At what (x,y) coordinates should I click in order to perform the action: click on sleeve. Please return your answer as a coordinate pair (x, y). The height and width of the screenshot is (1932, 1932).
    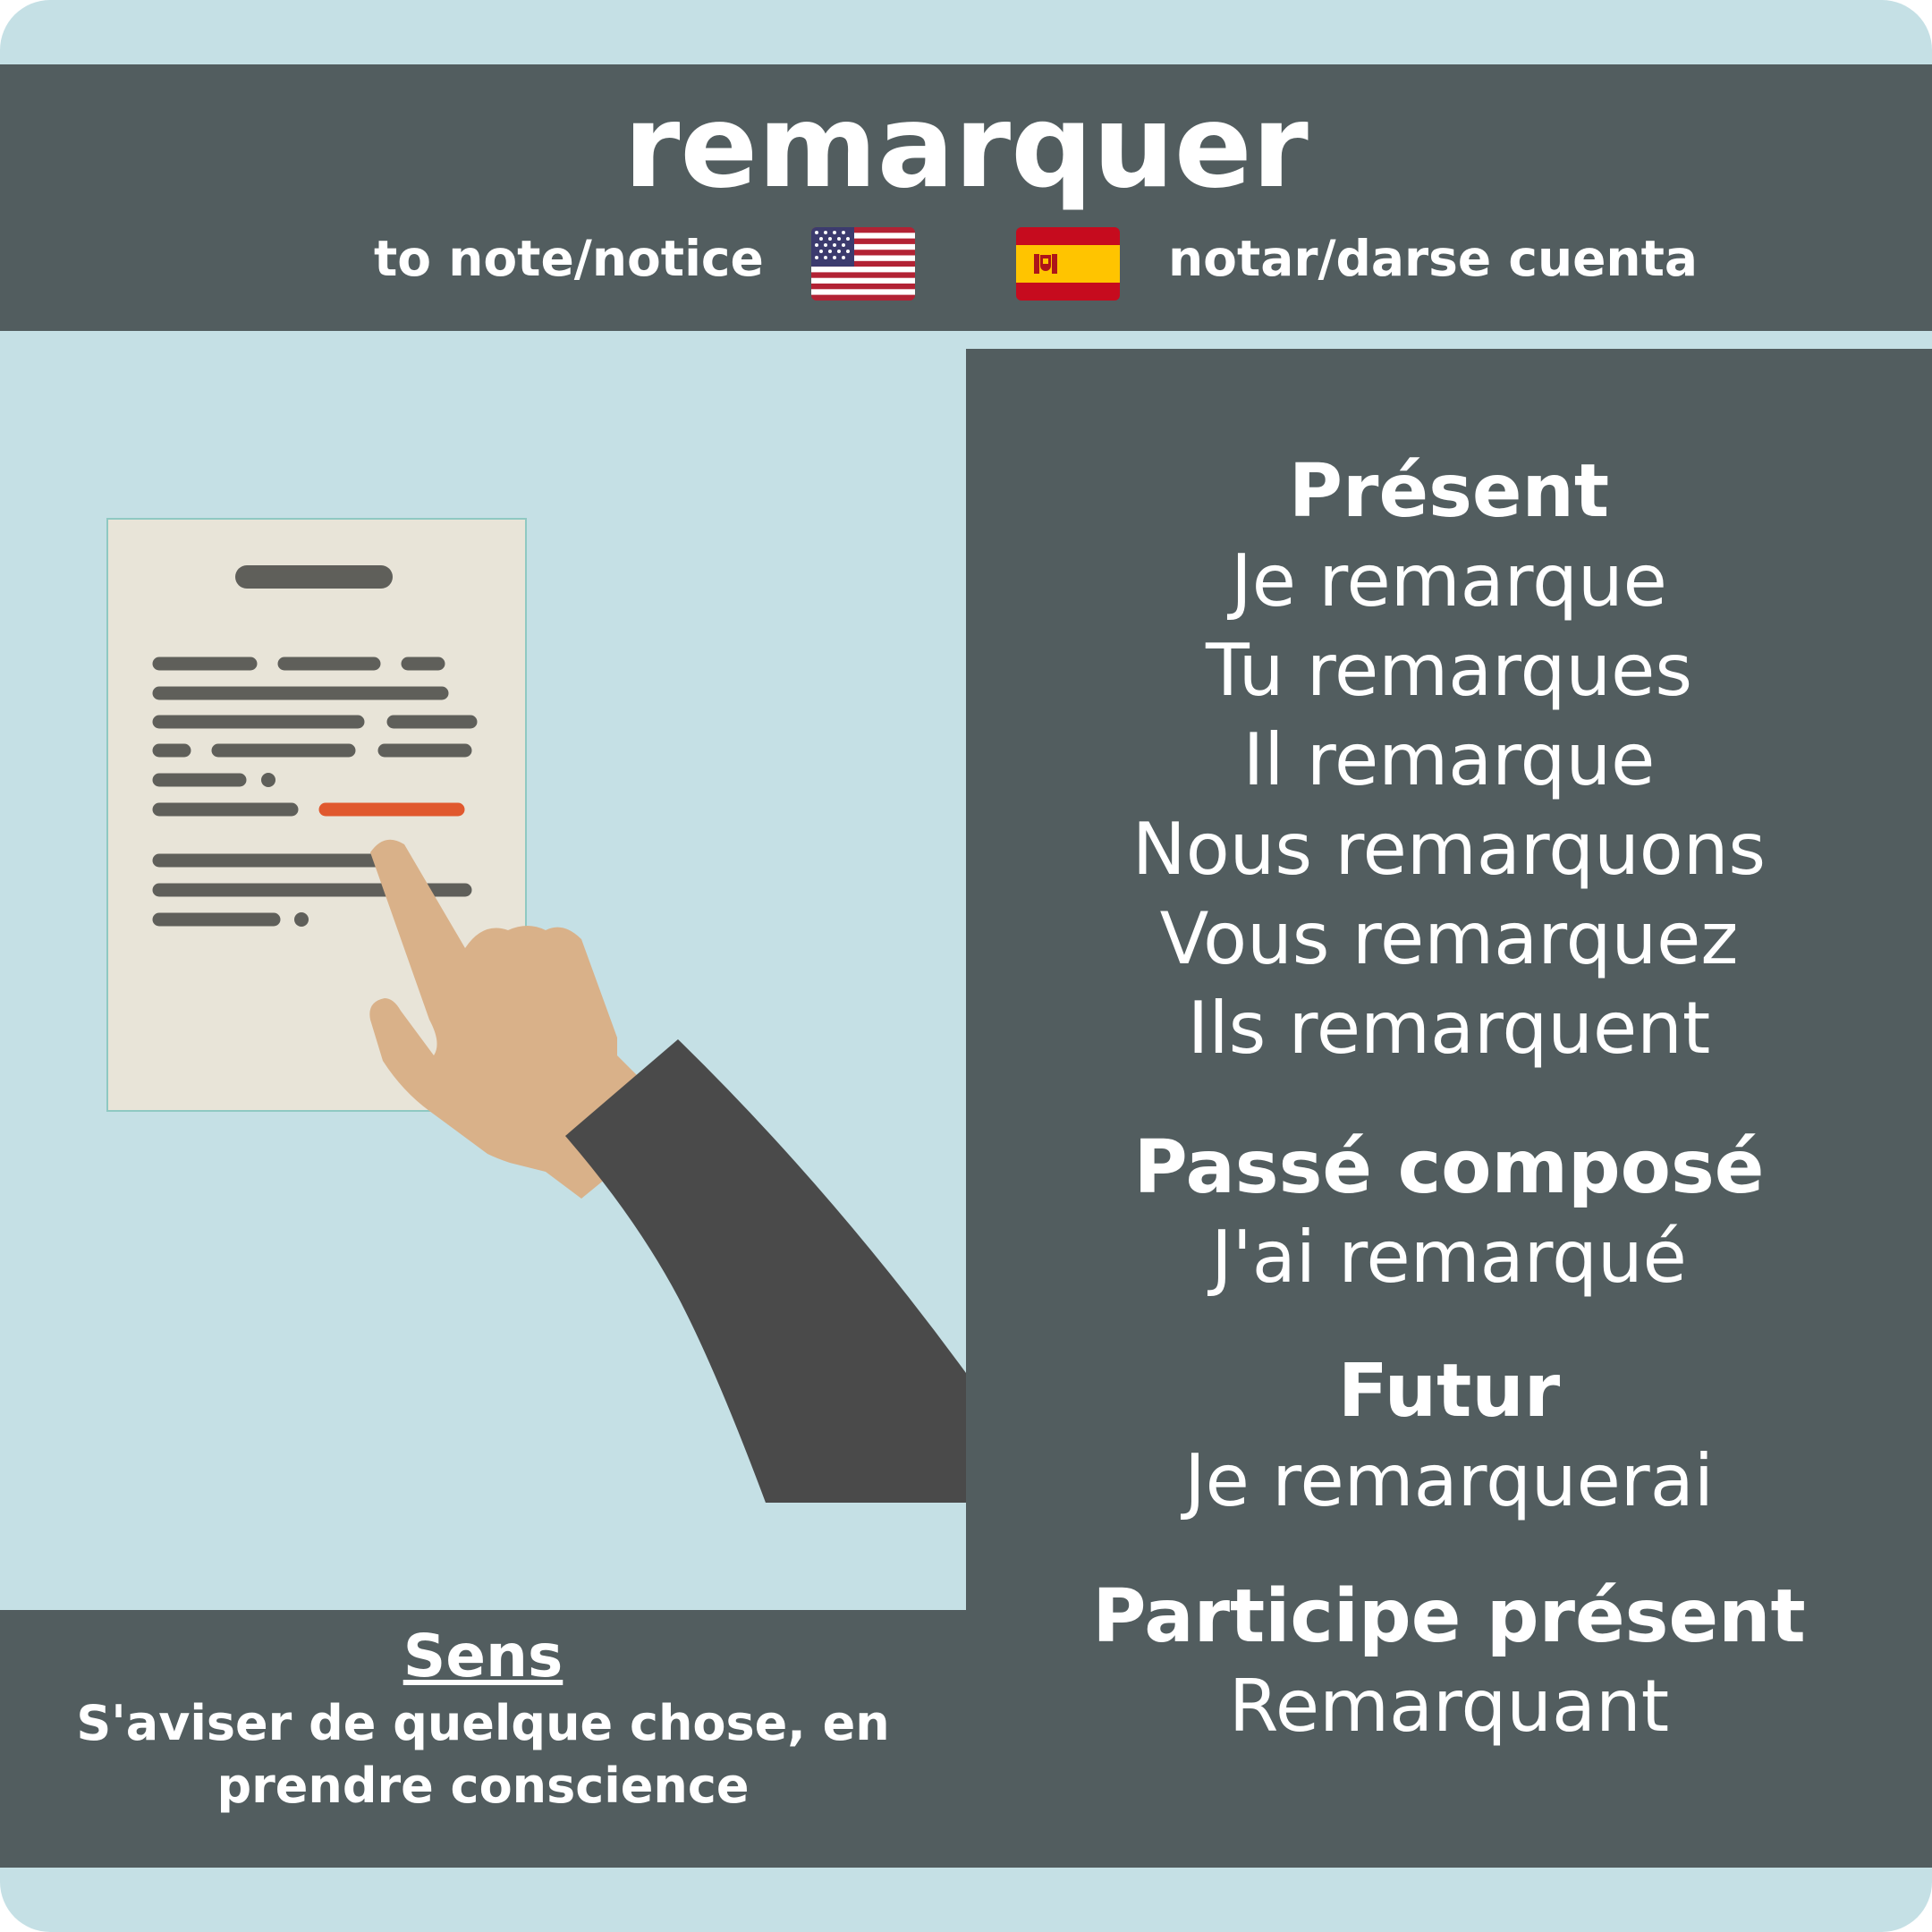
    Looking at the image, I should click on (765, 1271).